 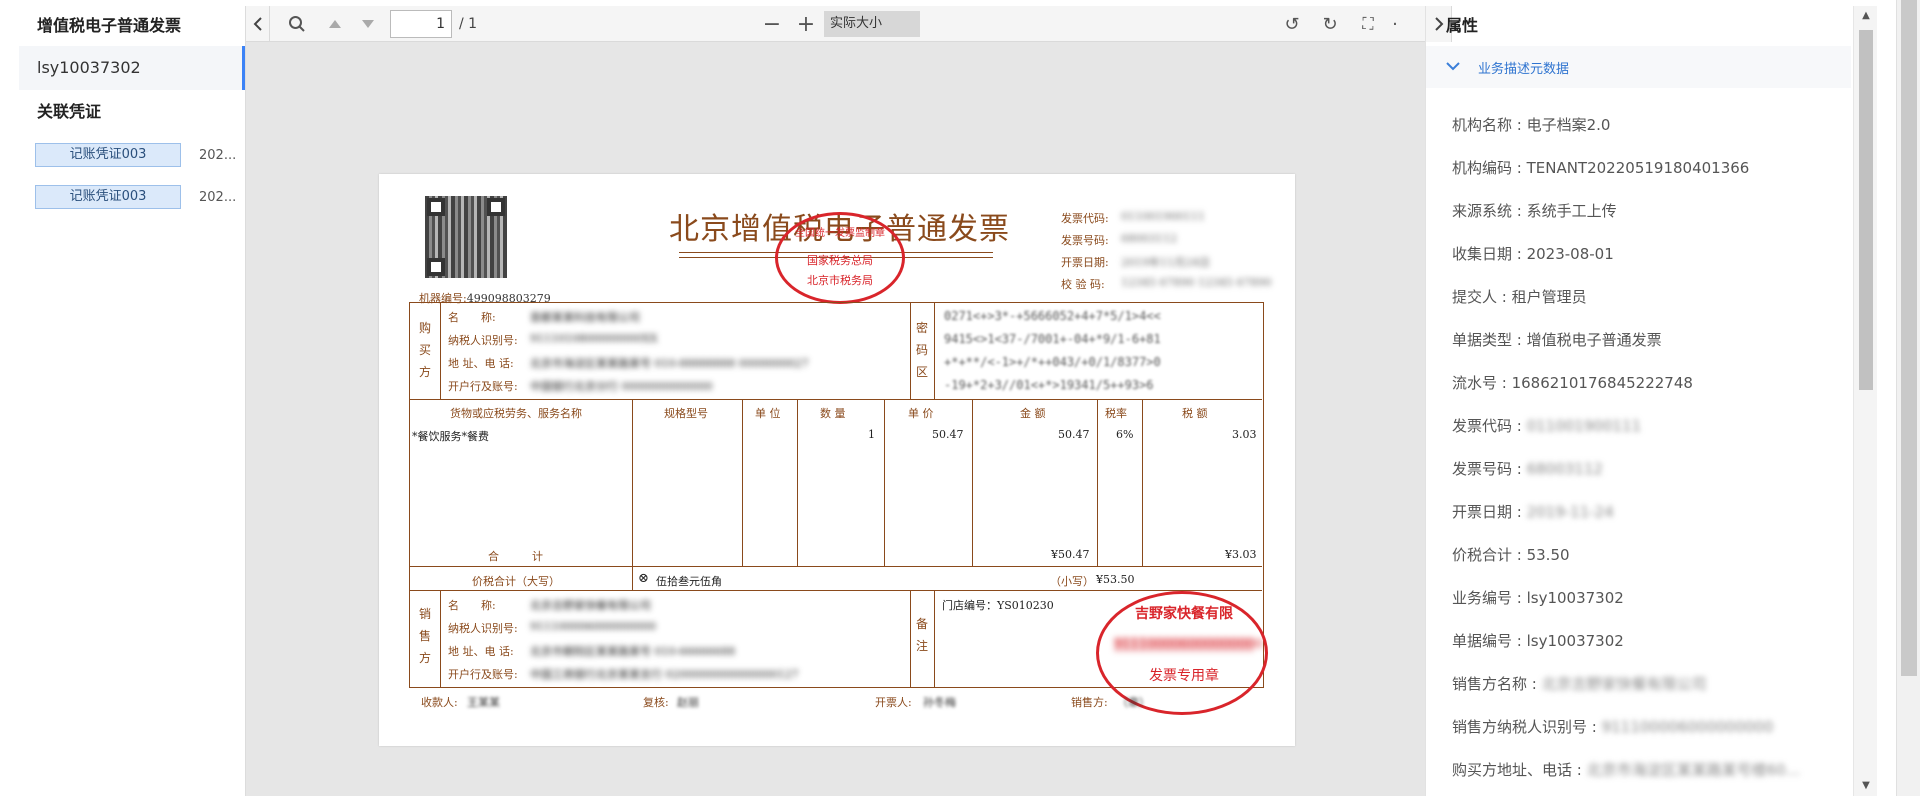 I want to click on property-row: 提交人 : 租户管理员, so click(x=1519, y=296).